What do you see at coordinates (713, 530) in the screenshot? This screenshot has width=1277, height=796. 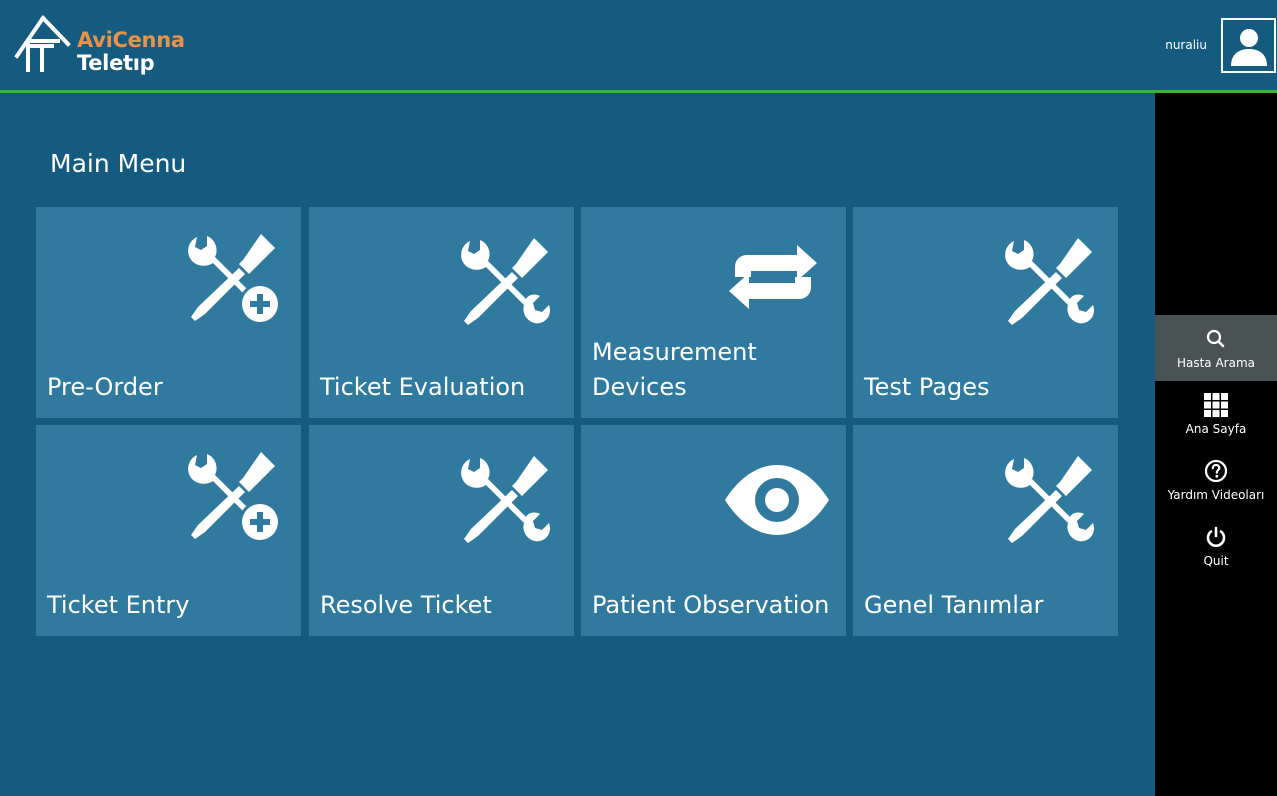 I see `menu-tile: Patient Observation` at bounding box center [713, 530].